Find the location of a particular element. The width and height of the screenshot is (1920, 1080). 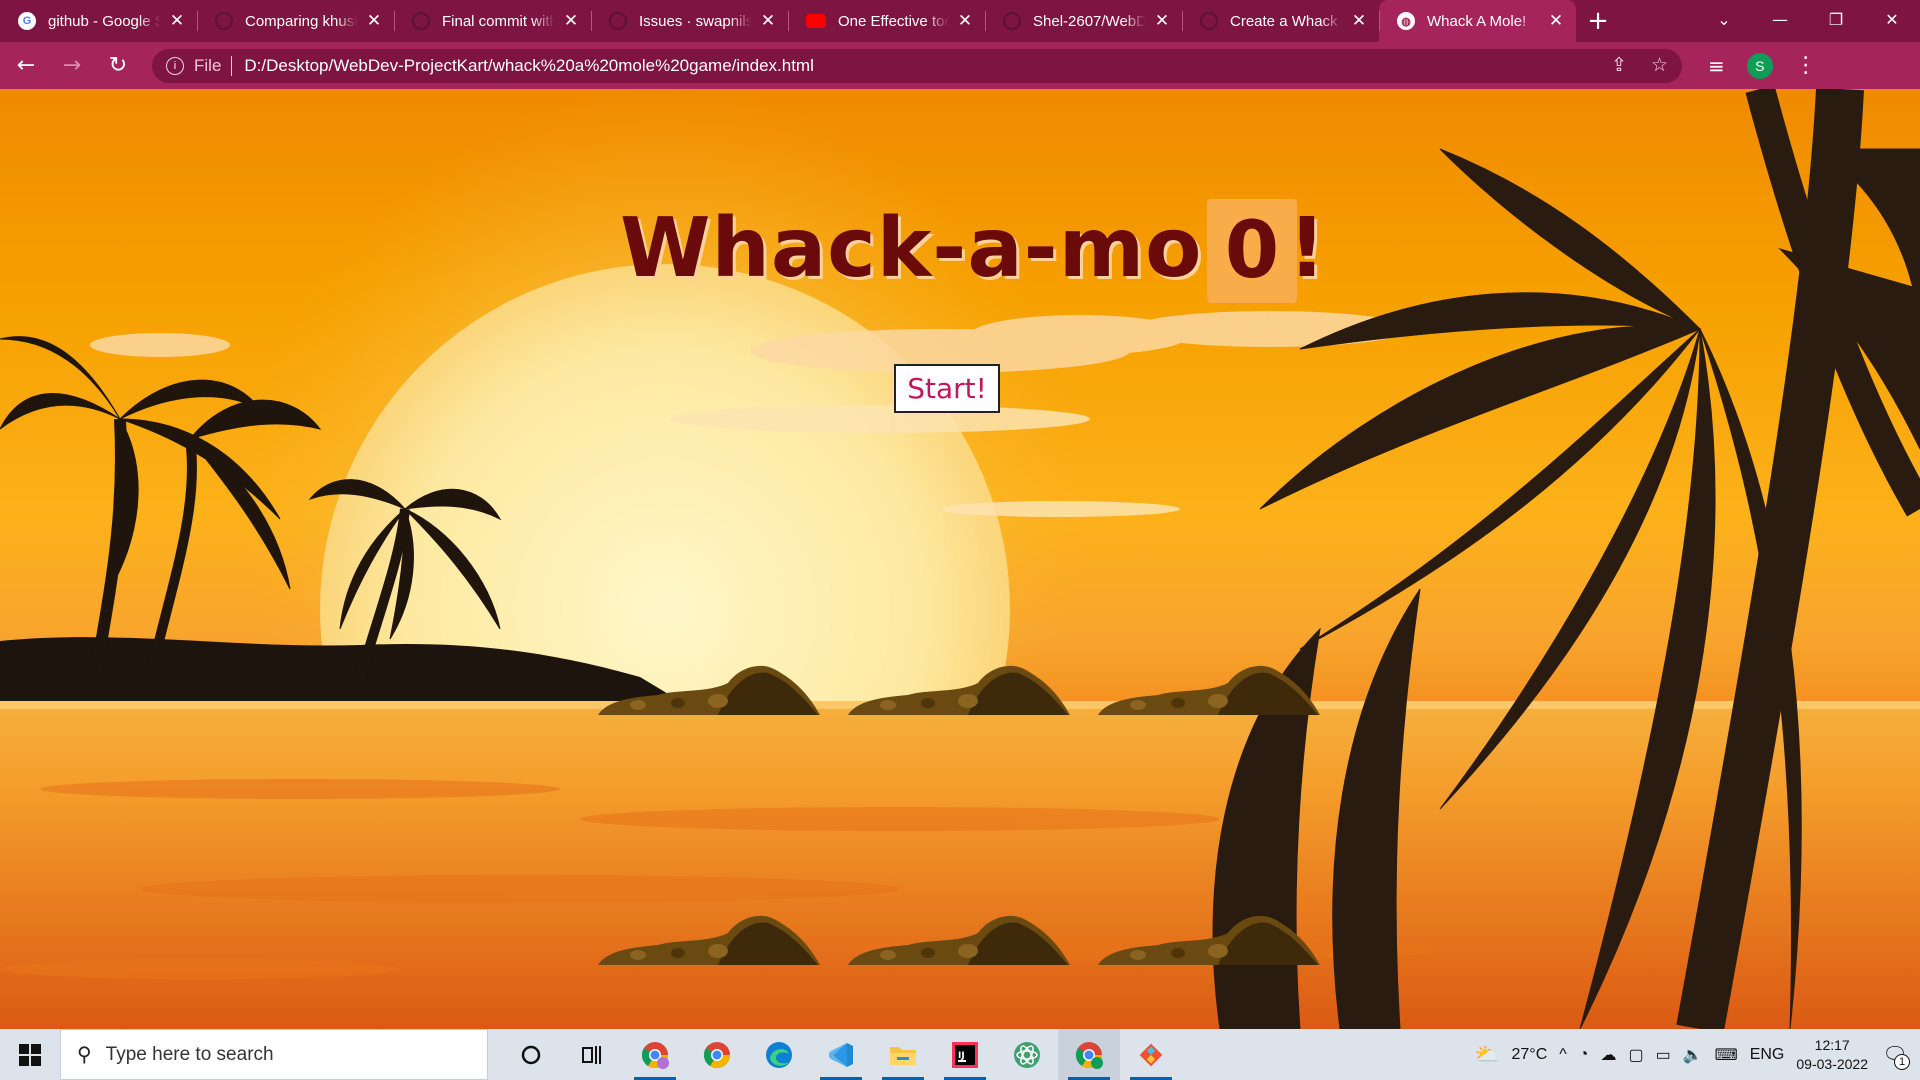

svg-text: IJ is located at coordinates (961, 1056).